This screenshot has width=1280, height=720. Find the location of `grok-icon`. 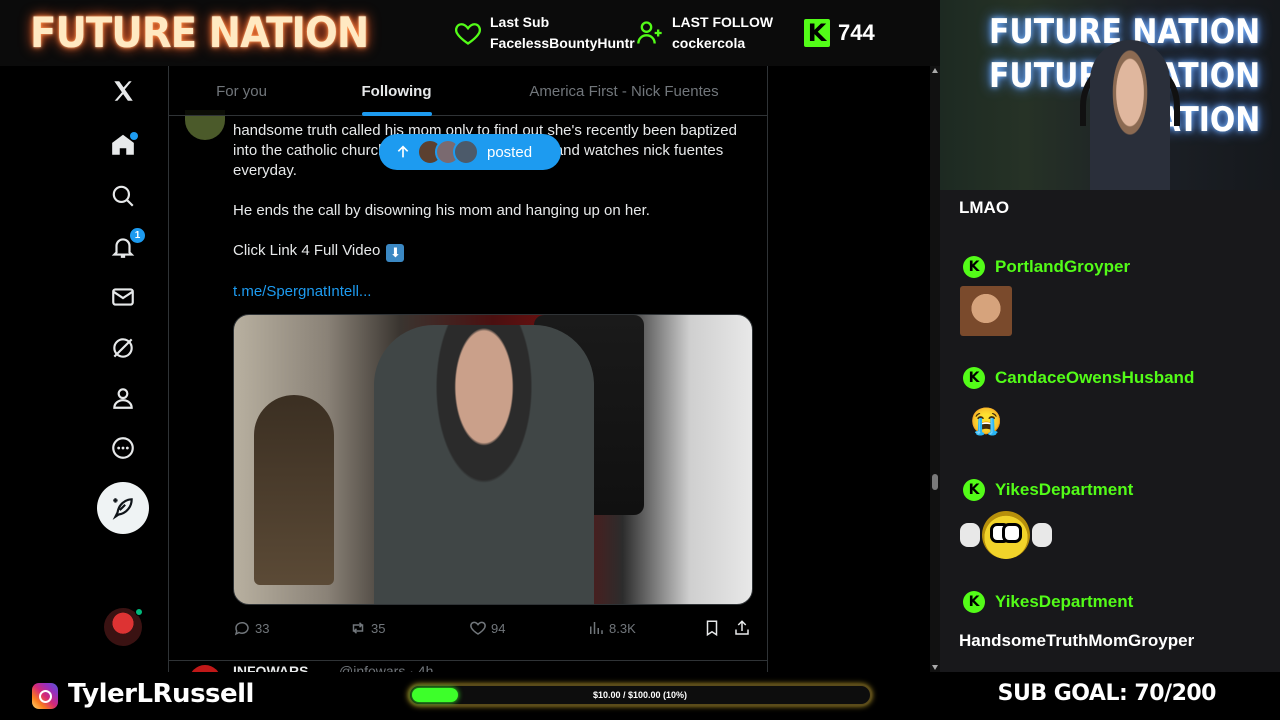

grok-icon is located at coordinates (123, 348).